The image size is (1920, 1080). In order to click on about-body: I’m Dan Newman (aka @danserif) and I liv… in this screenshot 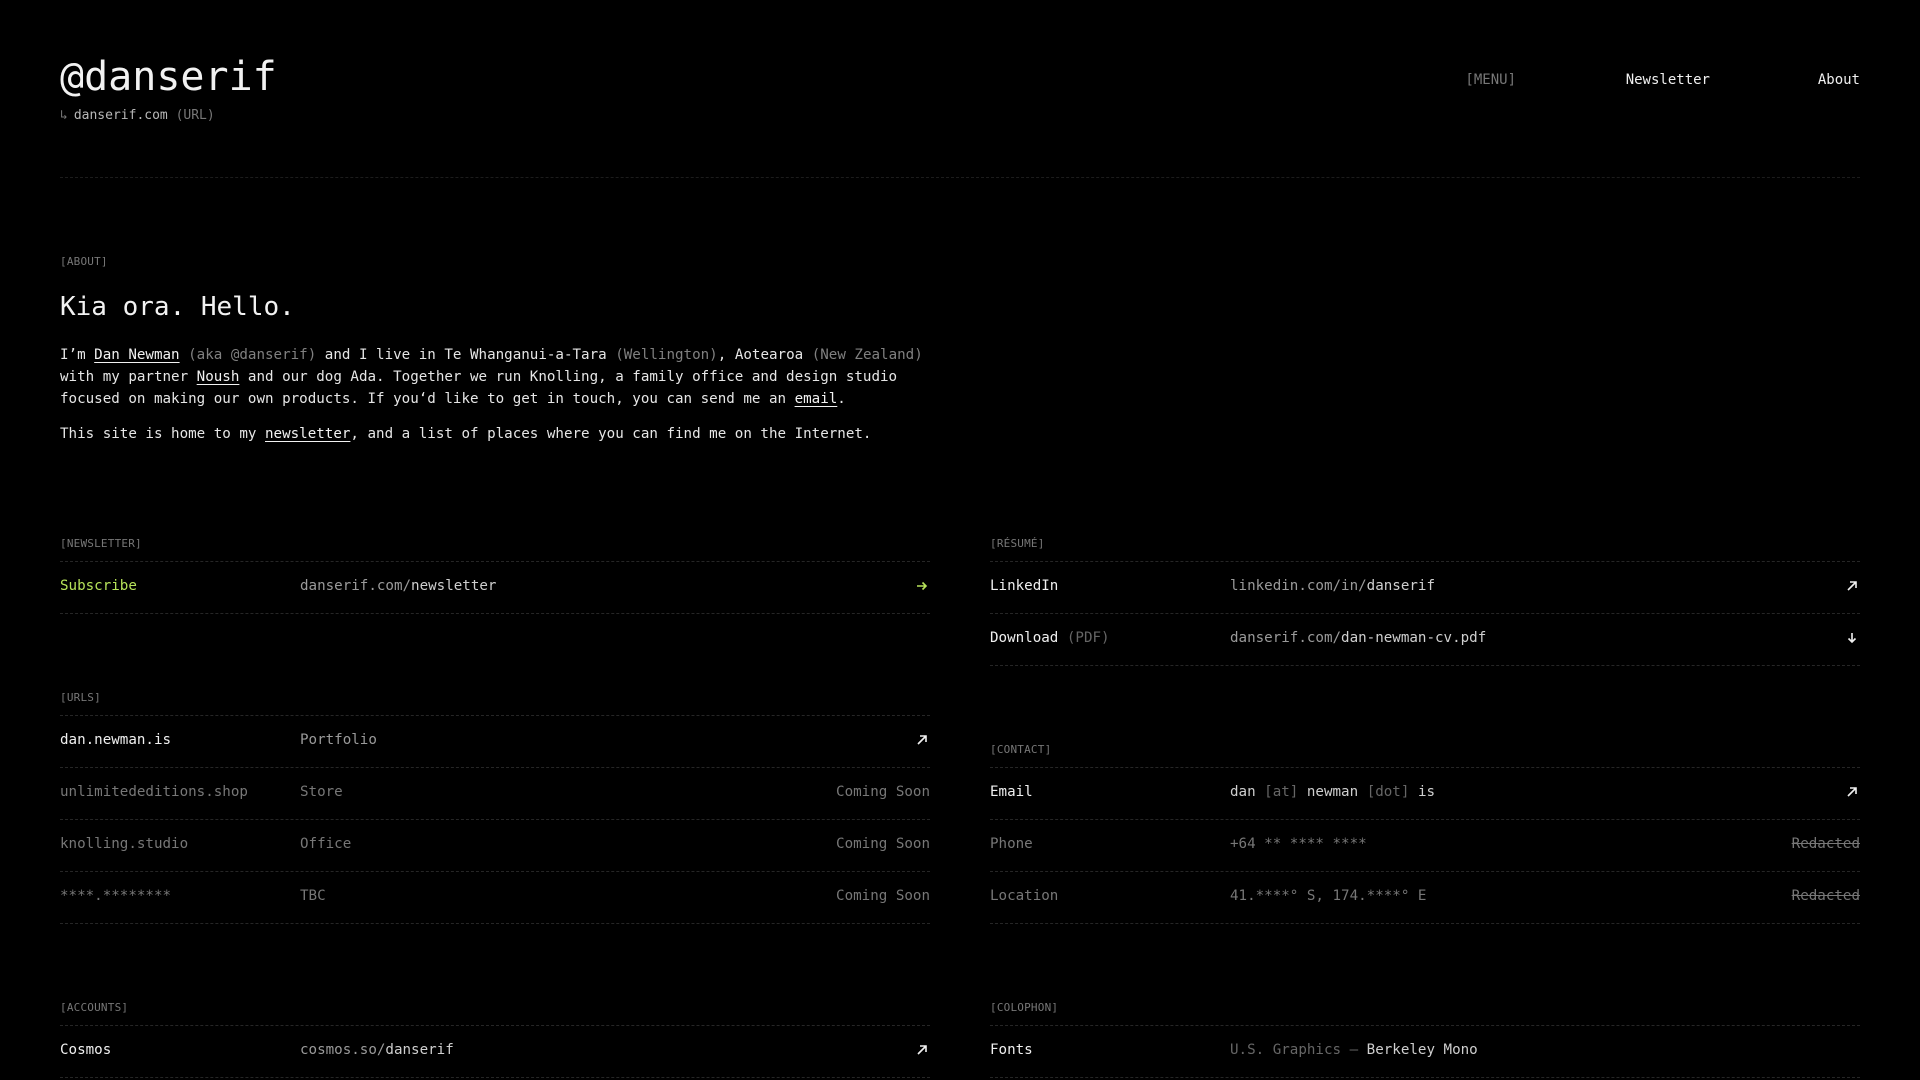, I will do `click(500, 401)`.